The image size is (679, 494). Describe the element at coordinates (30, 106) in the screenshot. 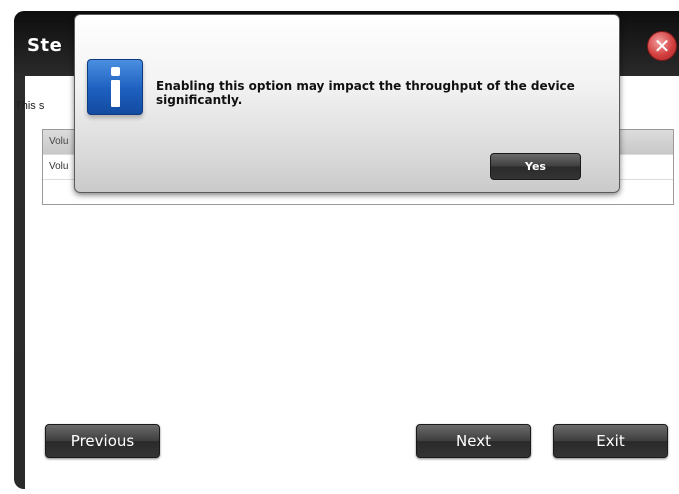

I see `step-description: This s` at that location.